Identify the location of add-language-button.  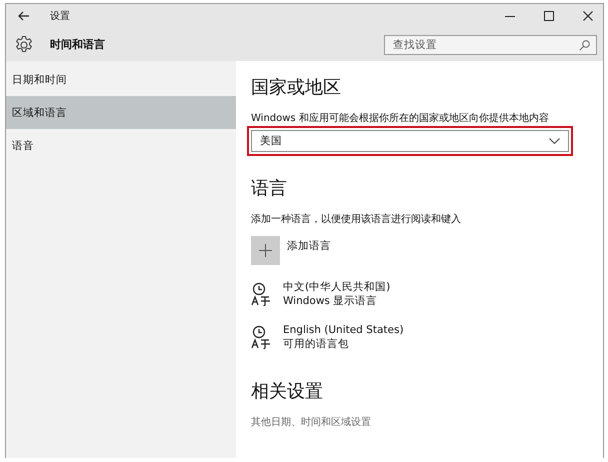
(265, 250).